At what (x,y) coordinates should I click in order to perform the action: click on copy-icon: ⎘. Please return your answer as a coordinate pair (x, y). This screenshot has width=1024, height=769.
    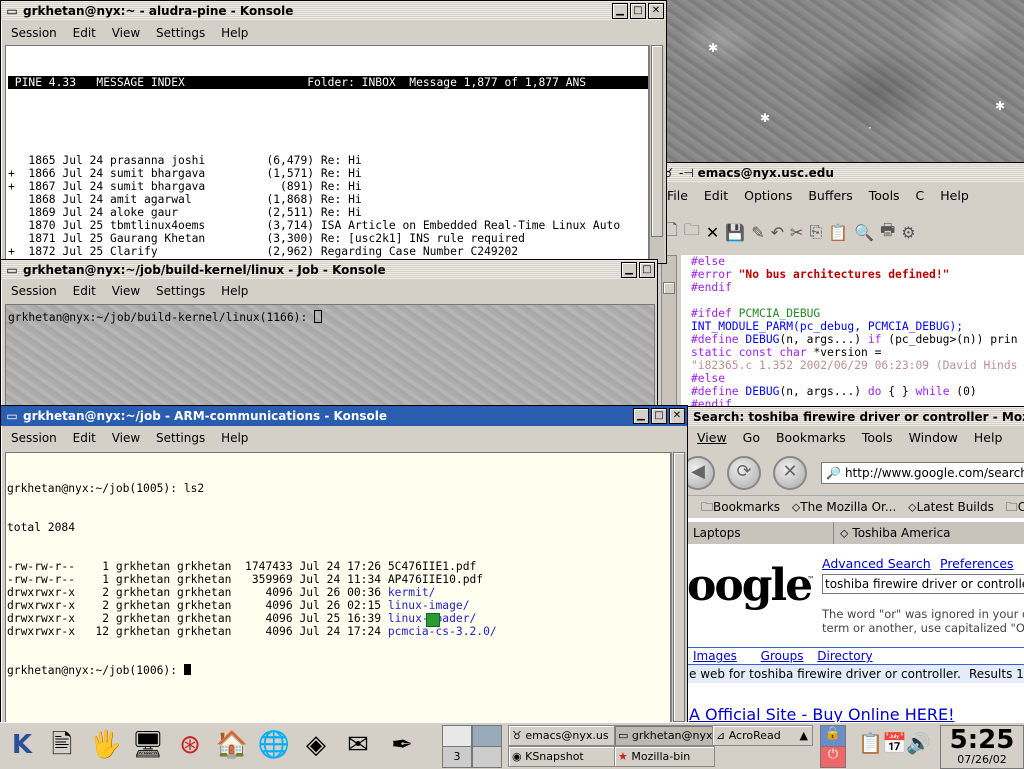
    Looking at the image, I should click on (815, 232).